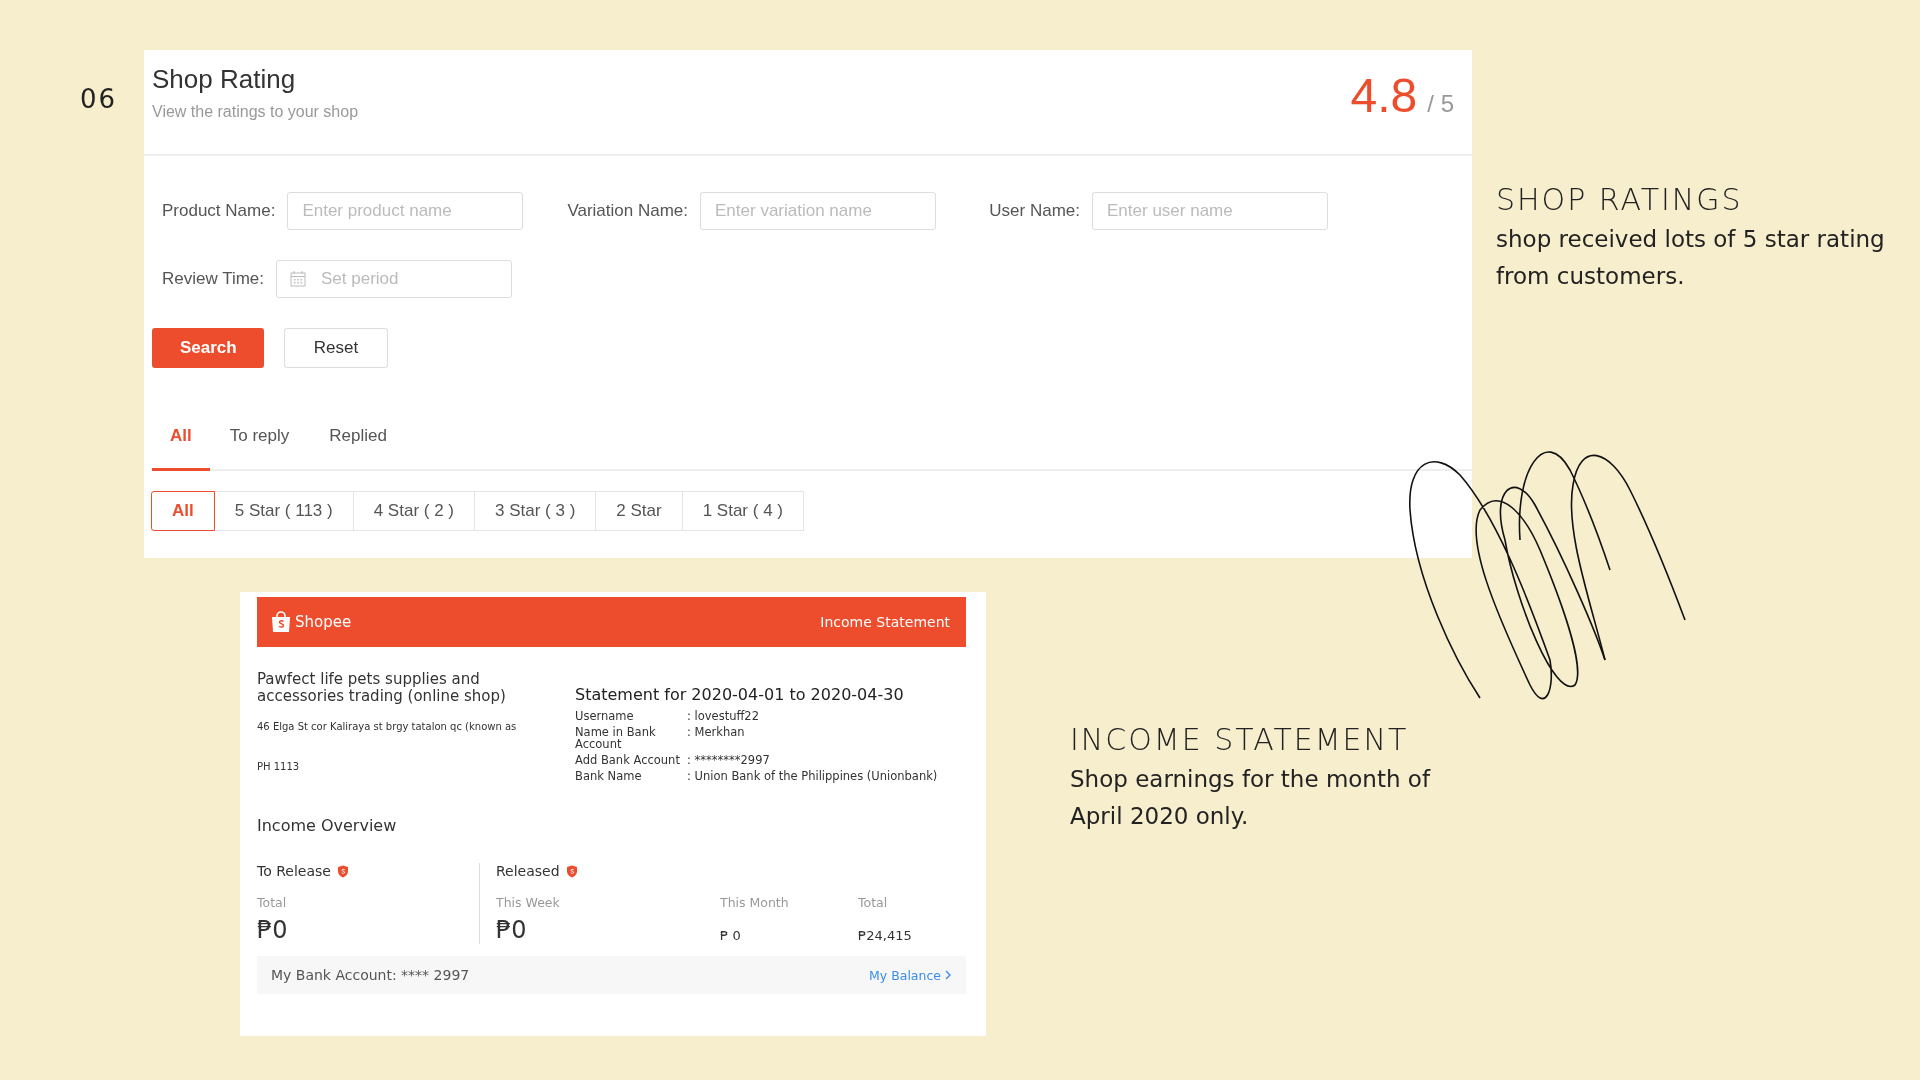  Describe the element at coordinates (219, 211) in the screenshot. I see `field-label: Product Name:` at that location.